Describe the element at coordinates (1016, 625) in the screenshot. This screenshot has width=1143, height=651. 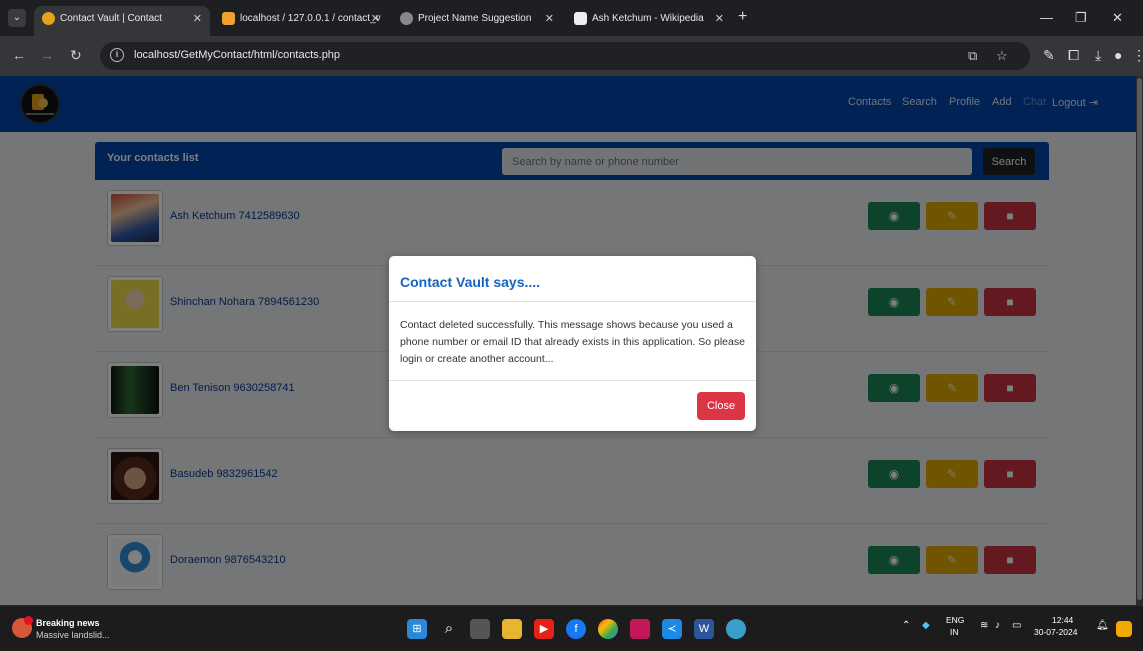
I see `battery-icon: ▭` at that location.